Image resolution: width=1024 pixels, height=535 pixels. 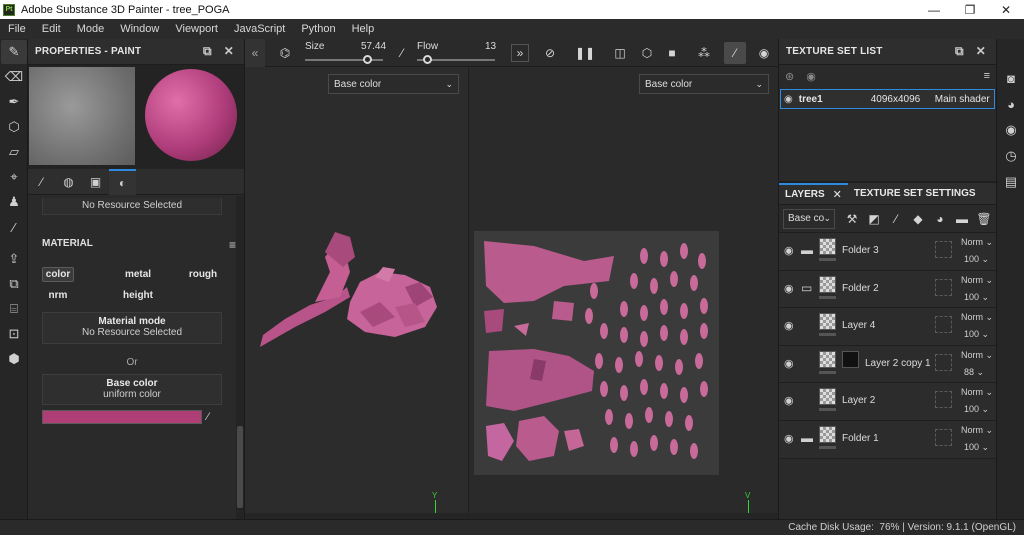 What do you see at coordinates (14, 127) in the screenshot?
I see `polygon-fill-icon: ⬡` at bounding box center [14, 127].